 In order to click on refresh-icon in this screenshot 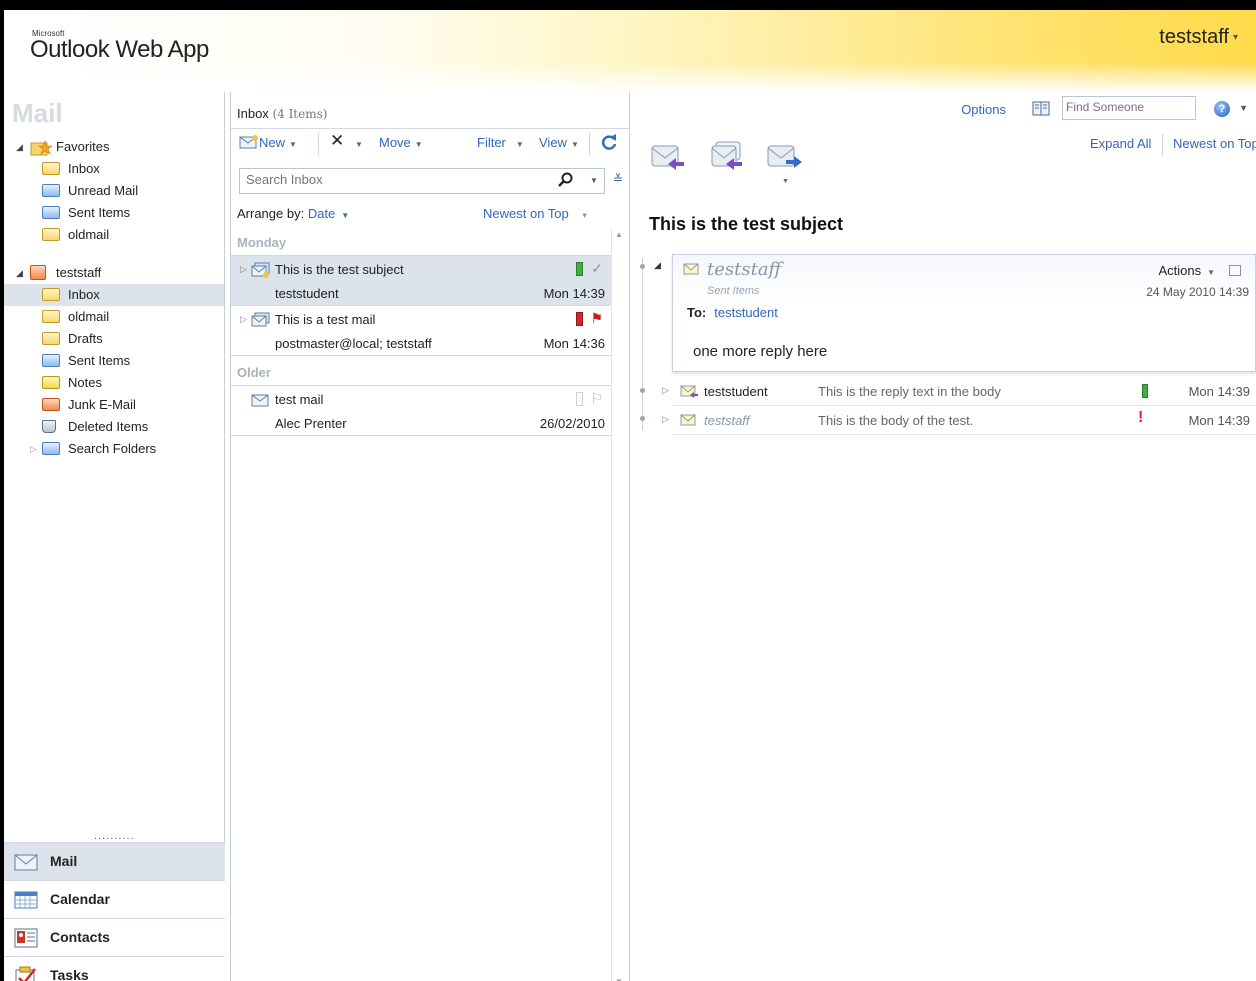, I will do `click(609, 143)`.